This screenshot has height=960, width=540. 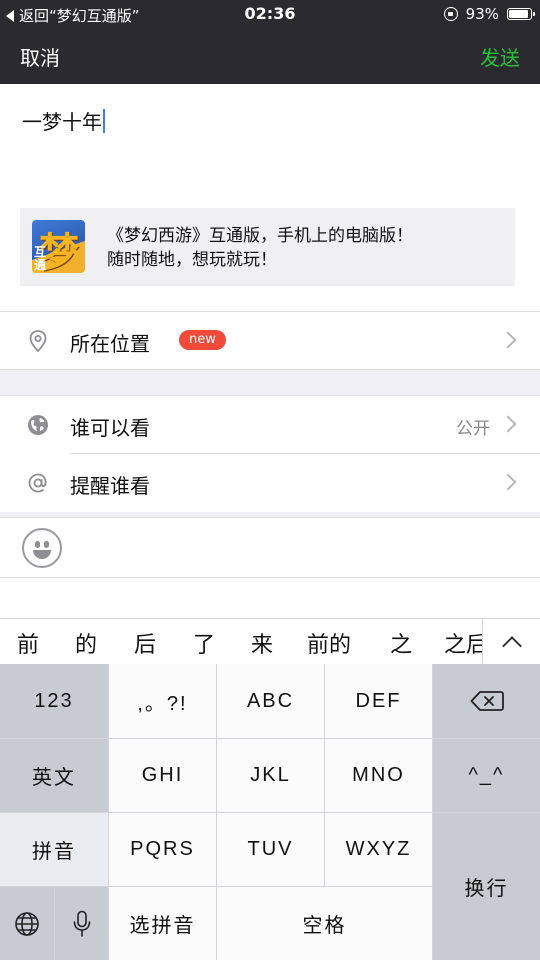 I want to click on key-123: 123, so click(x=54, y=701).